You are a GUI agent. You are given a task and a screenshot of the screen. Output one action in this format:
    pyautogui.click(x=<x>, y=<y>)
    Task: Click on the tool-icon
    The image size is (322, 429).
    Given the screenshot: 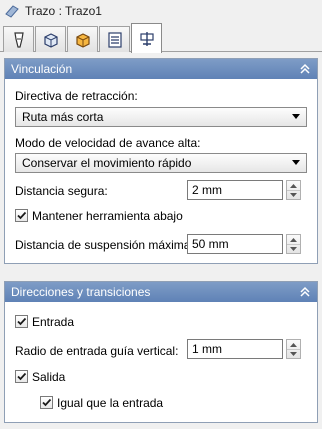 What is the action you would take?
    pyautogui.click(x=18, y=39)
    